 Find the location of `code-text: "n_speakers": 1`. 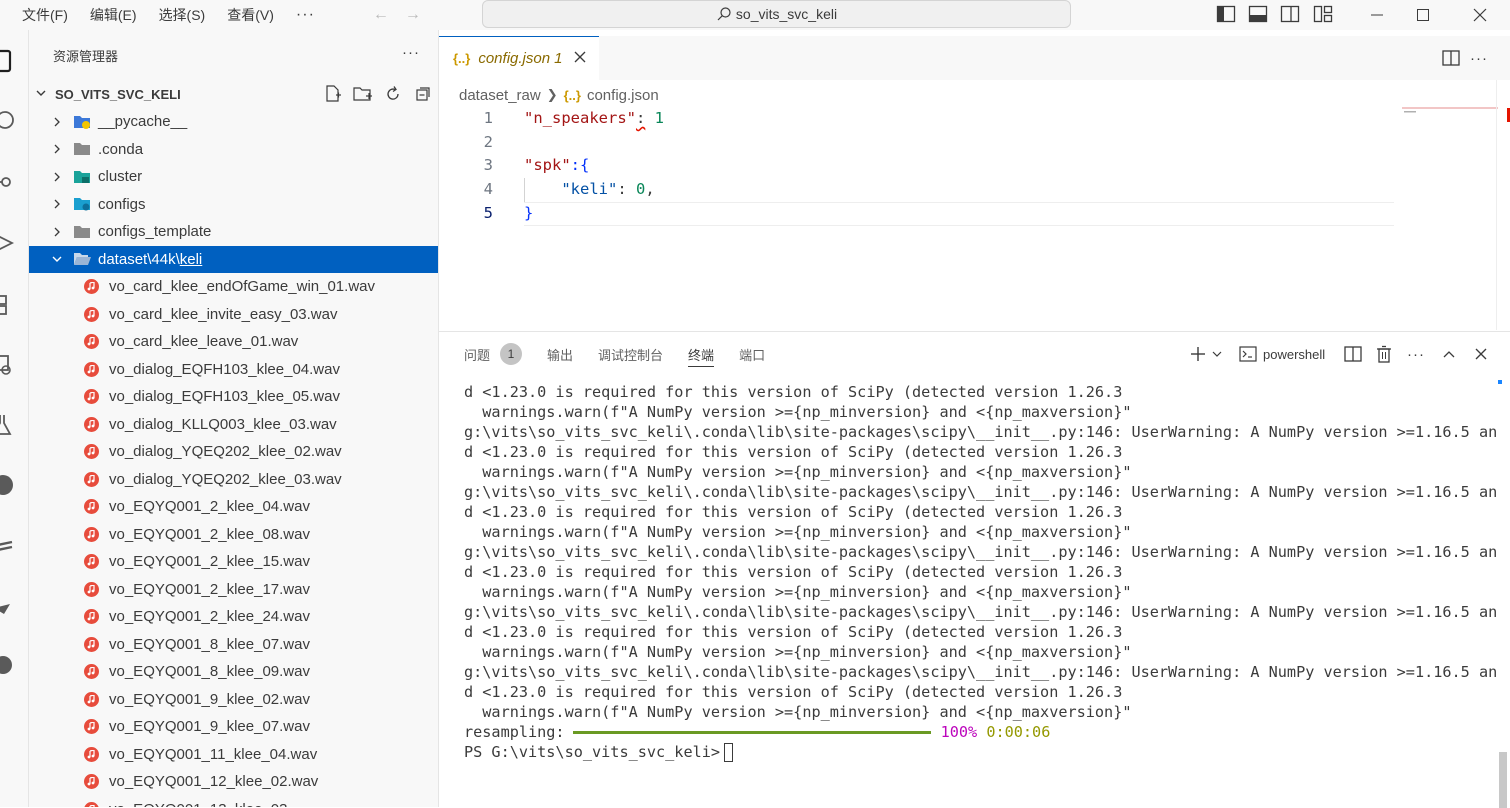

code-text: "n_speakers": 1 is located at coordinates (594, 118).